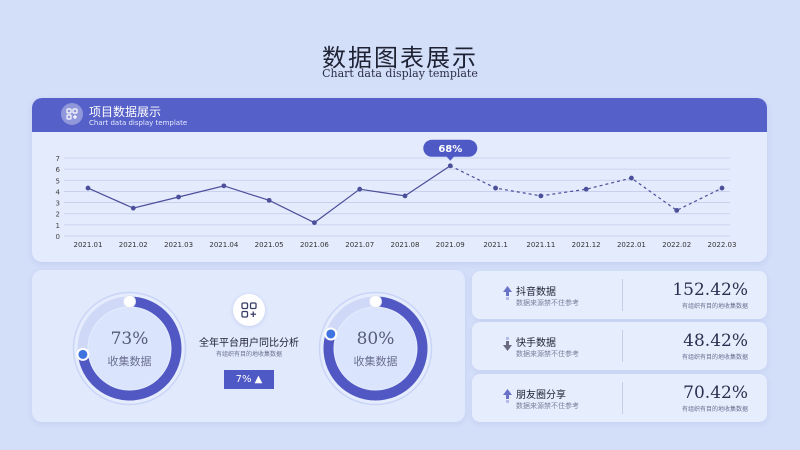  Describe the element at coordinates (58, 215) in the screenshot. I see `y-tick-label: 2` at that location.